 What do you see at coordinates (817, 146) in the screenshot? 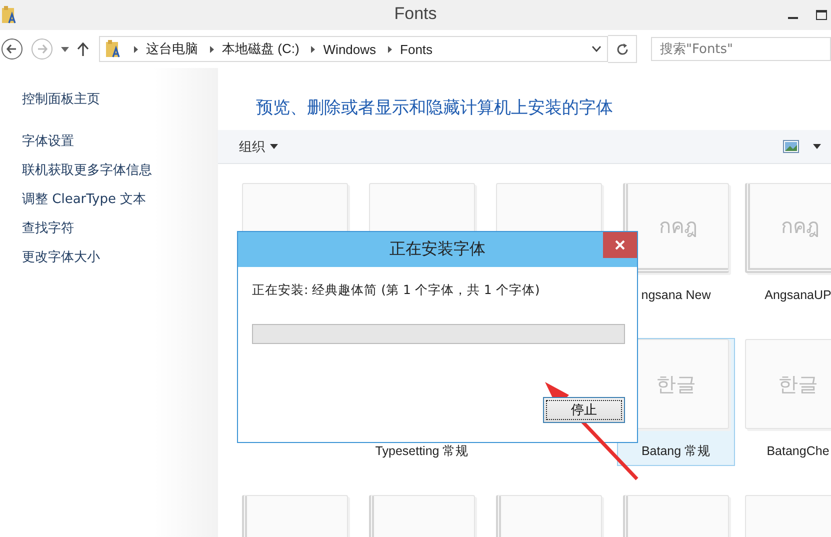
I see `view-dropdown-icon` at bounding box center [817, 146].